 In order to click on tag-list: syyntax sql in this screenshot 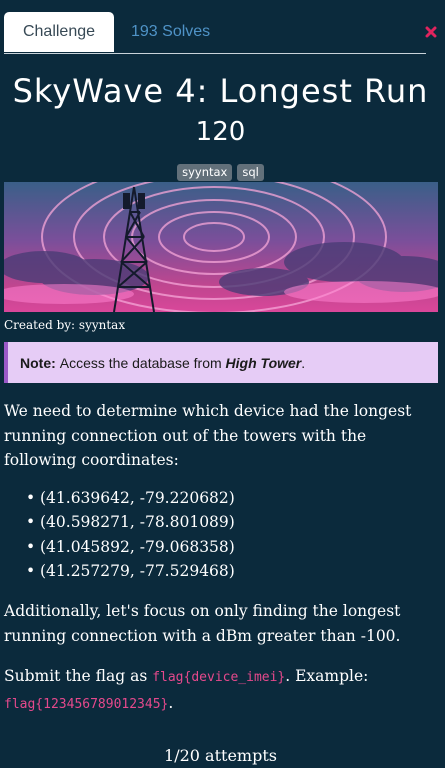, I will do `click(220, 172)`.